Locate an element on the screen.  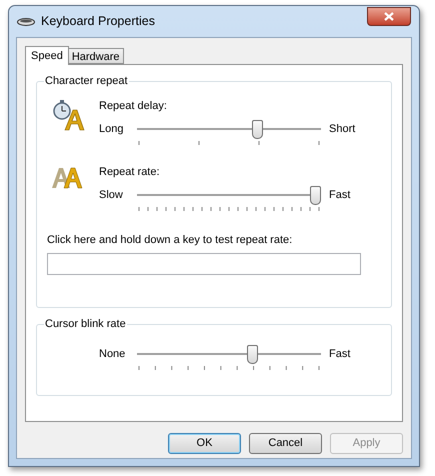
slider-min-label: None is located at coordinates (112, 354).